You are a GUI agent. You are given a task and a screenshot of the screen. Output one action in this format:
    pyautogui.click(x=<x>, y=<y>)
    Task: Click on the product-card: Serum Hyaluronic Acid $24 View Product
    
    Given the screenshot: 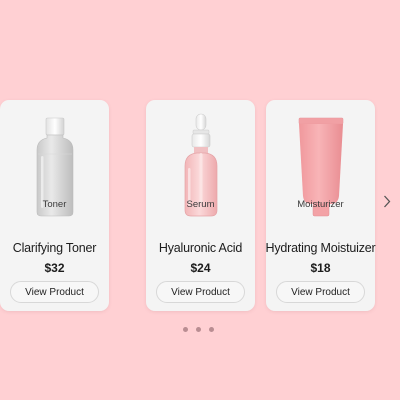 What is the action you would take?
    pyautogui.click(x=200, y=205)
    